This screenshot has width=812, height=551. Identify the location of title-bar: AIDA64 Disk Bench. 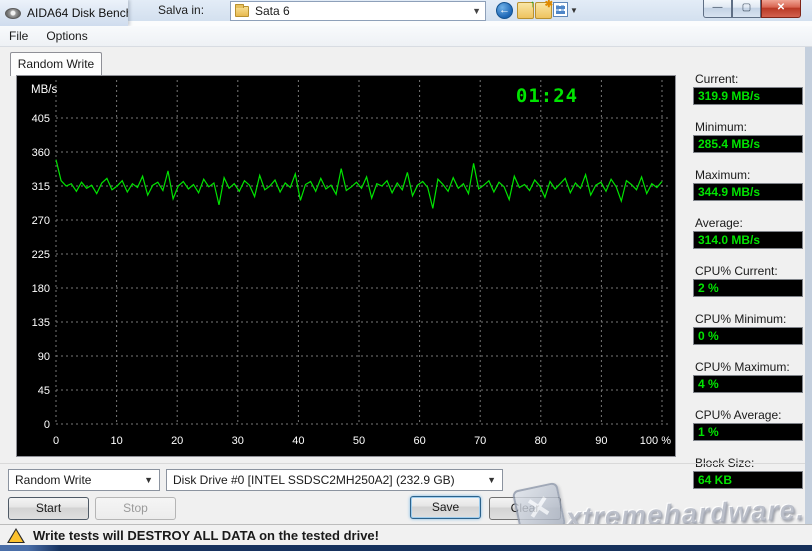
(64, 13).